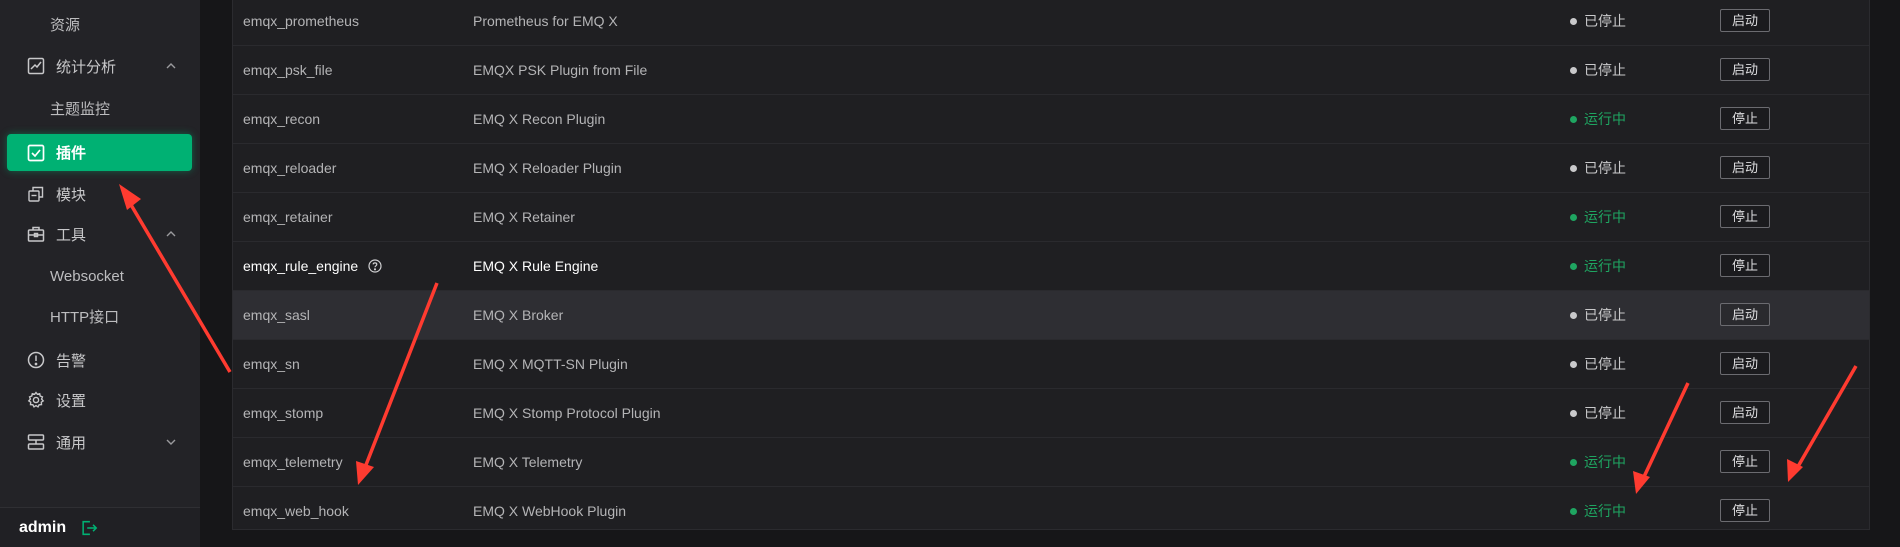 The width and height of the screenshot is (1900, 547). What do you see at coordinates (375, 266) in the screenshot?
I see `question-circle-icon` at bounding box center [375, 266].